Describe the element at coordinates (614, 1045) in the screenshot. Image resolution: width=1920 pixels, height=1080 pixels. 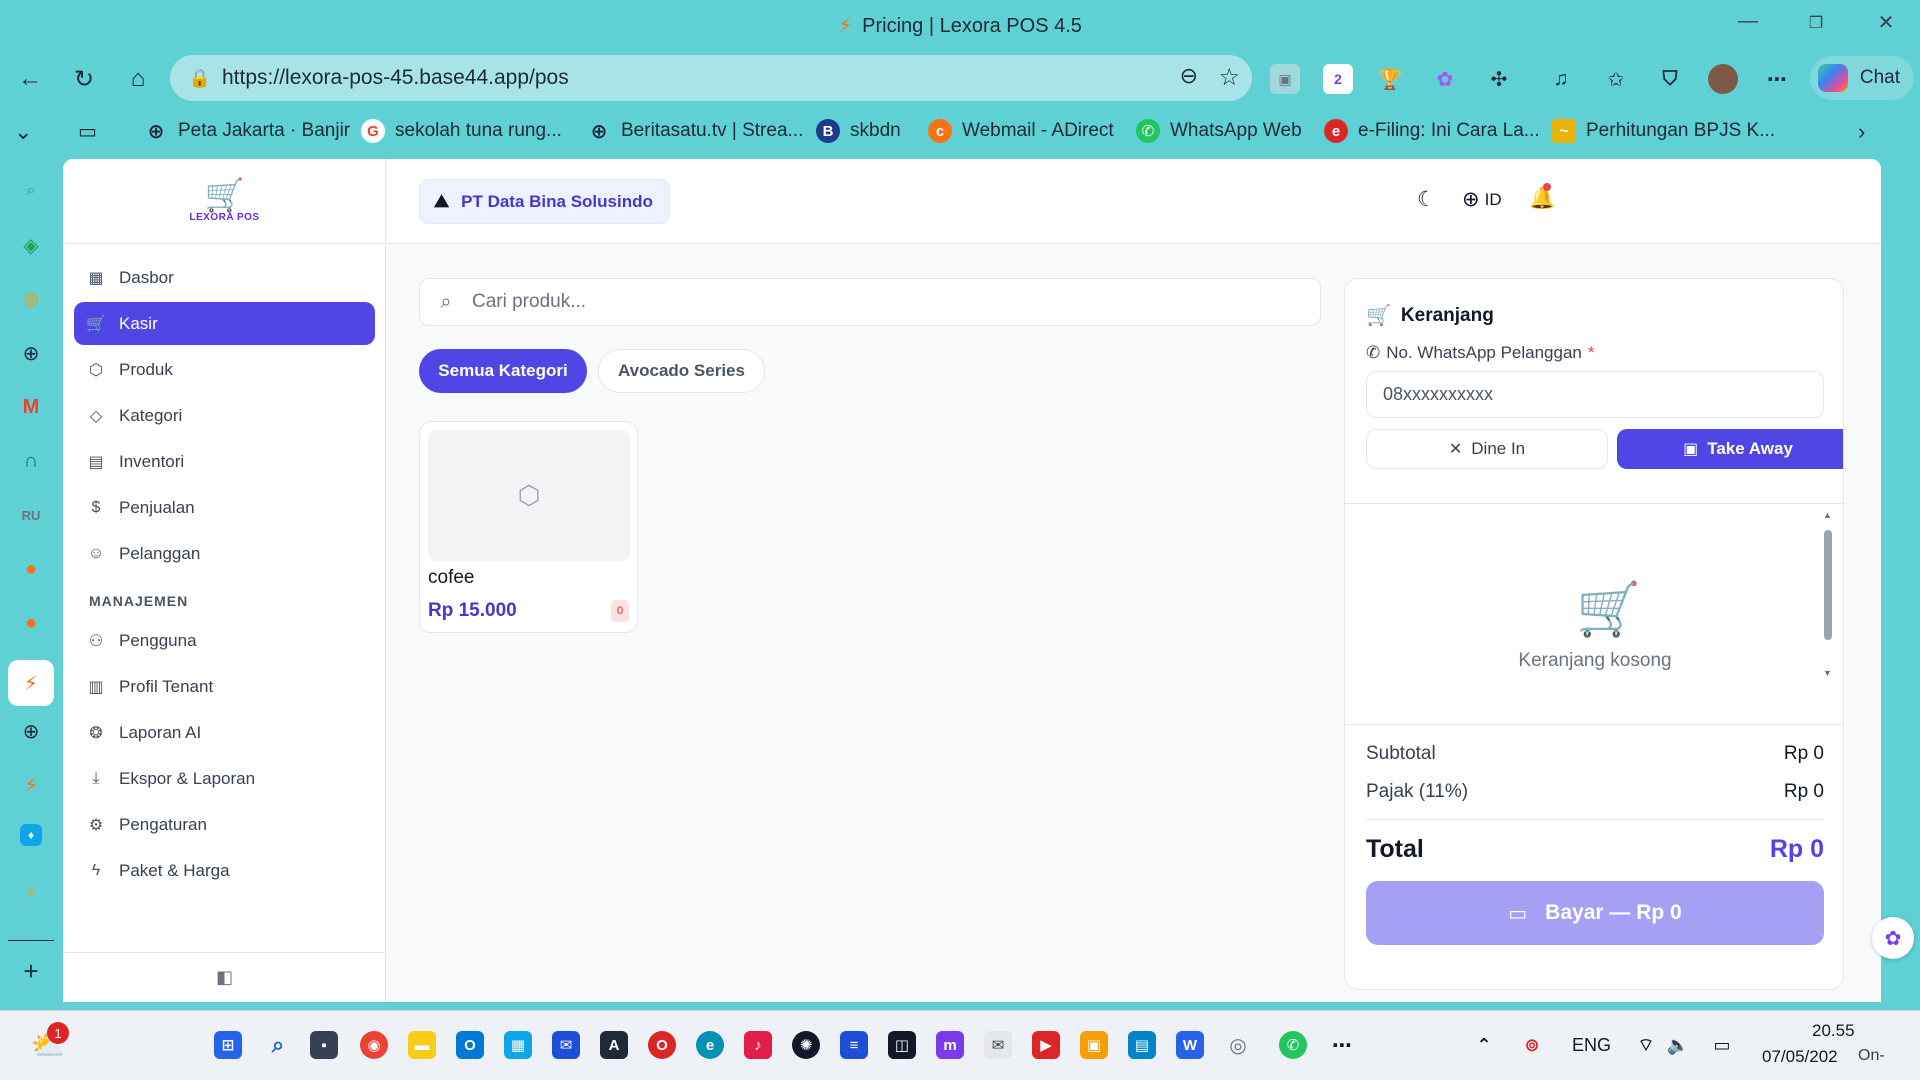
I see `font-app-icon: A` at that location.